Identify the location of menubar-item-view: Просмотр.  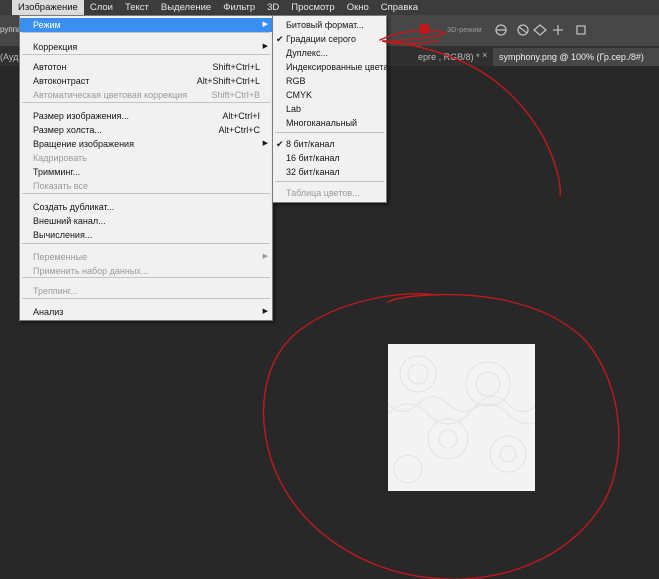
(312, 7).